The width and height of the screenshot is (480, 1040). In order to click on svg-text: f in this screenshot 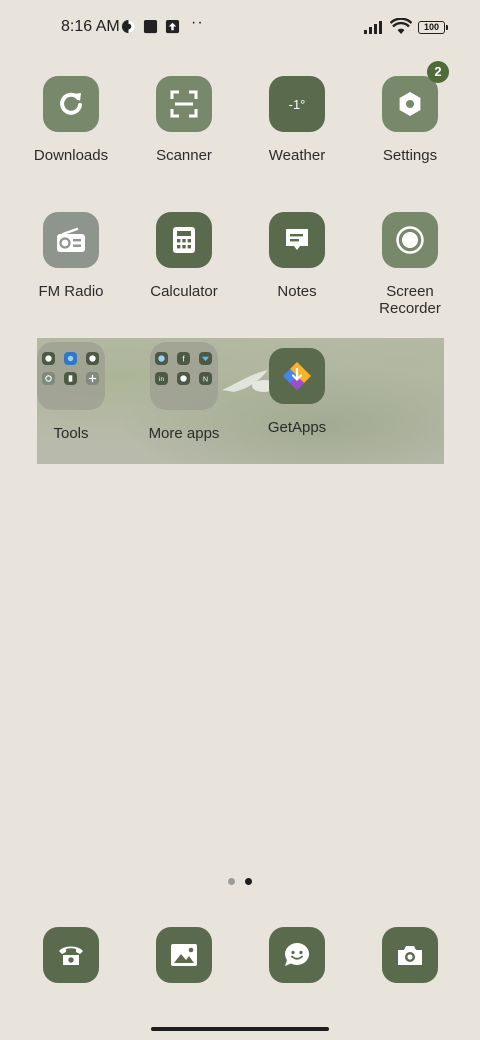, I will do `click(183, 359)`.